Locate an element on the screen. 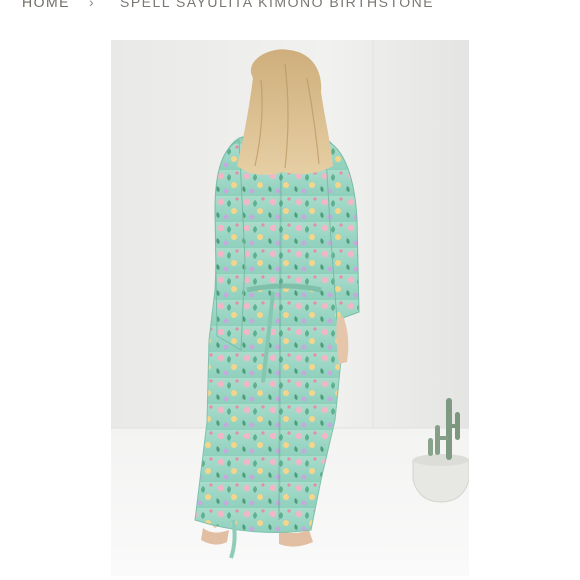 The height and width of the screenshot is (580, 580). breadcrumb: HOME › SPELL SAYULITA KIMONO BIRTHSTONE is located at coordinates (290, 9).